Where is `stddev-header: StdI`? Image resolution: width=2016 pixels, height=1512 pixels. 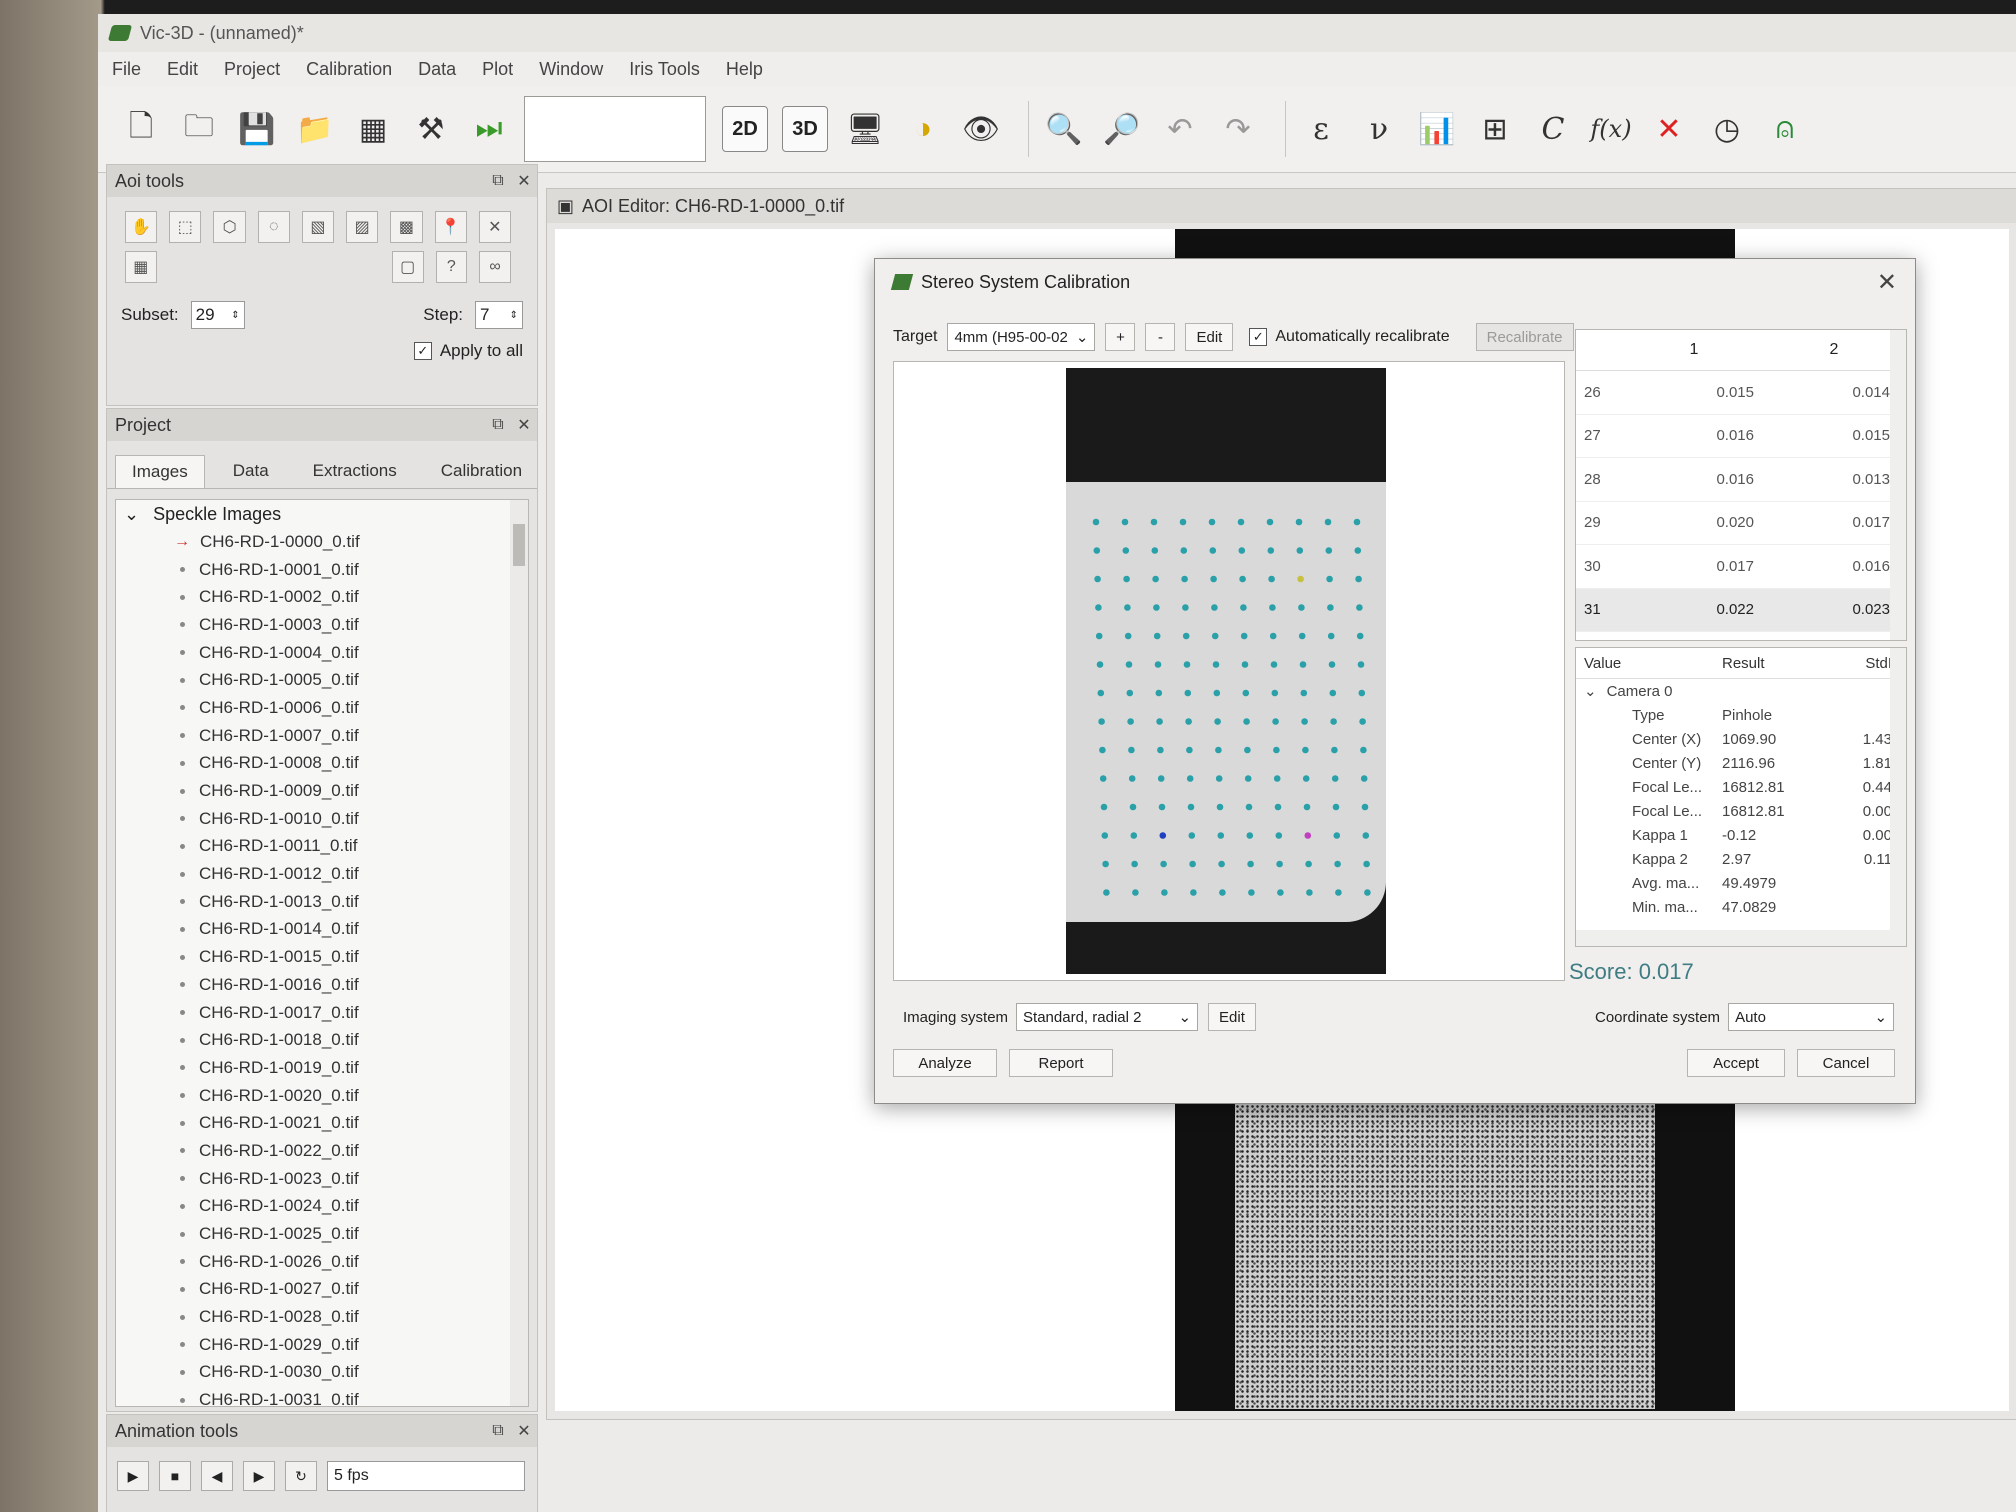 stddev-header: StdI is located at coordinates (1862, 663).